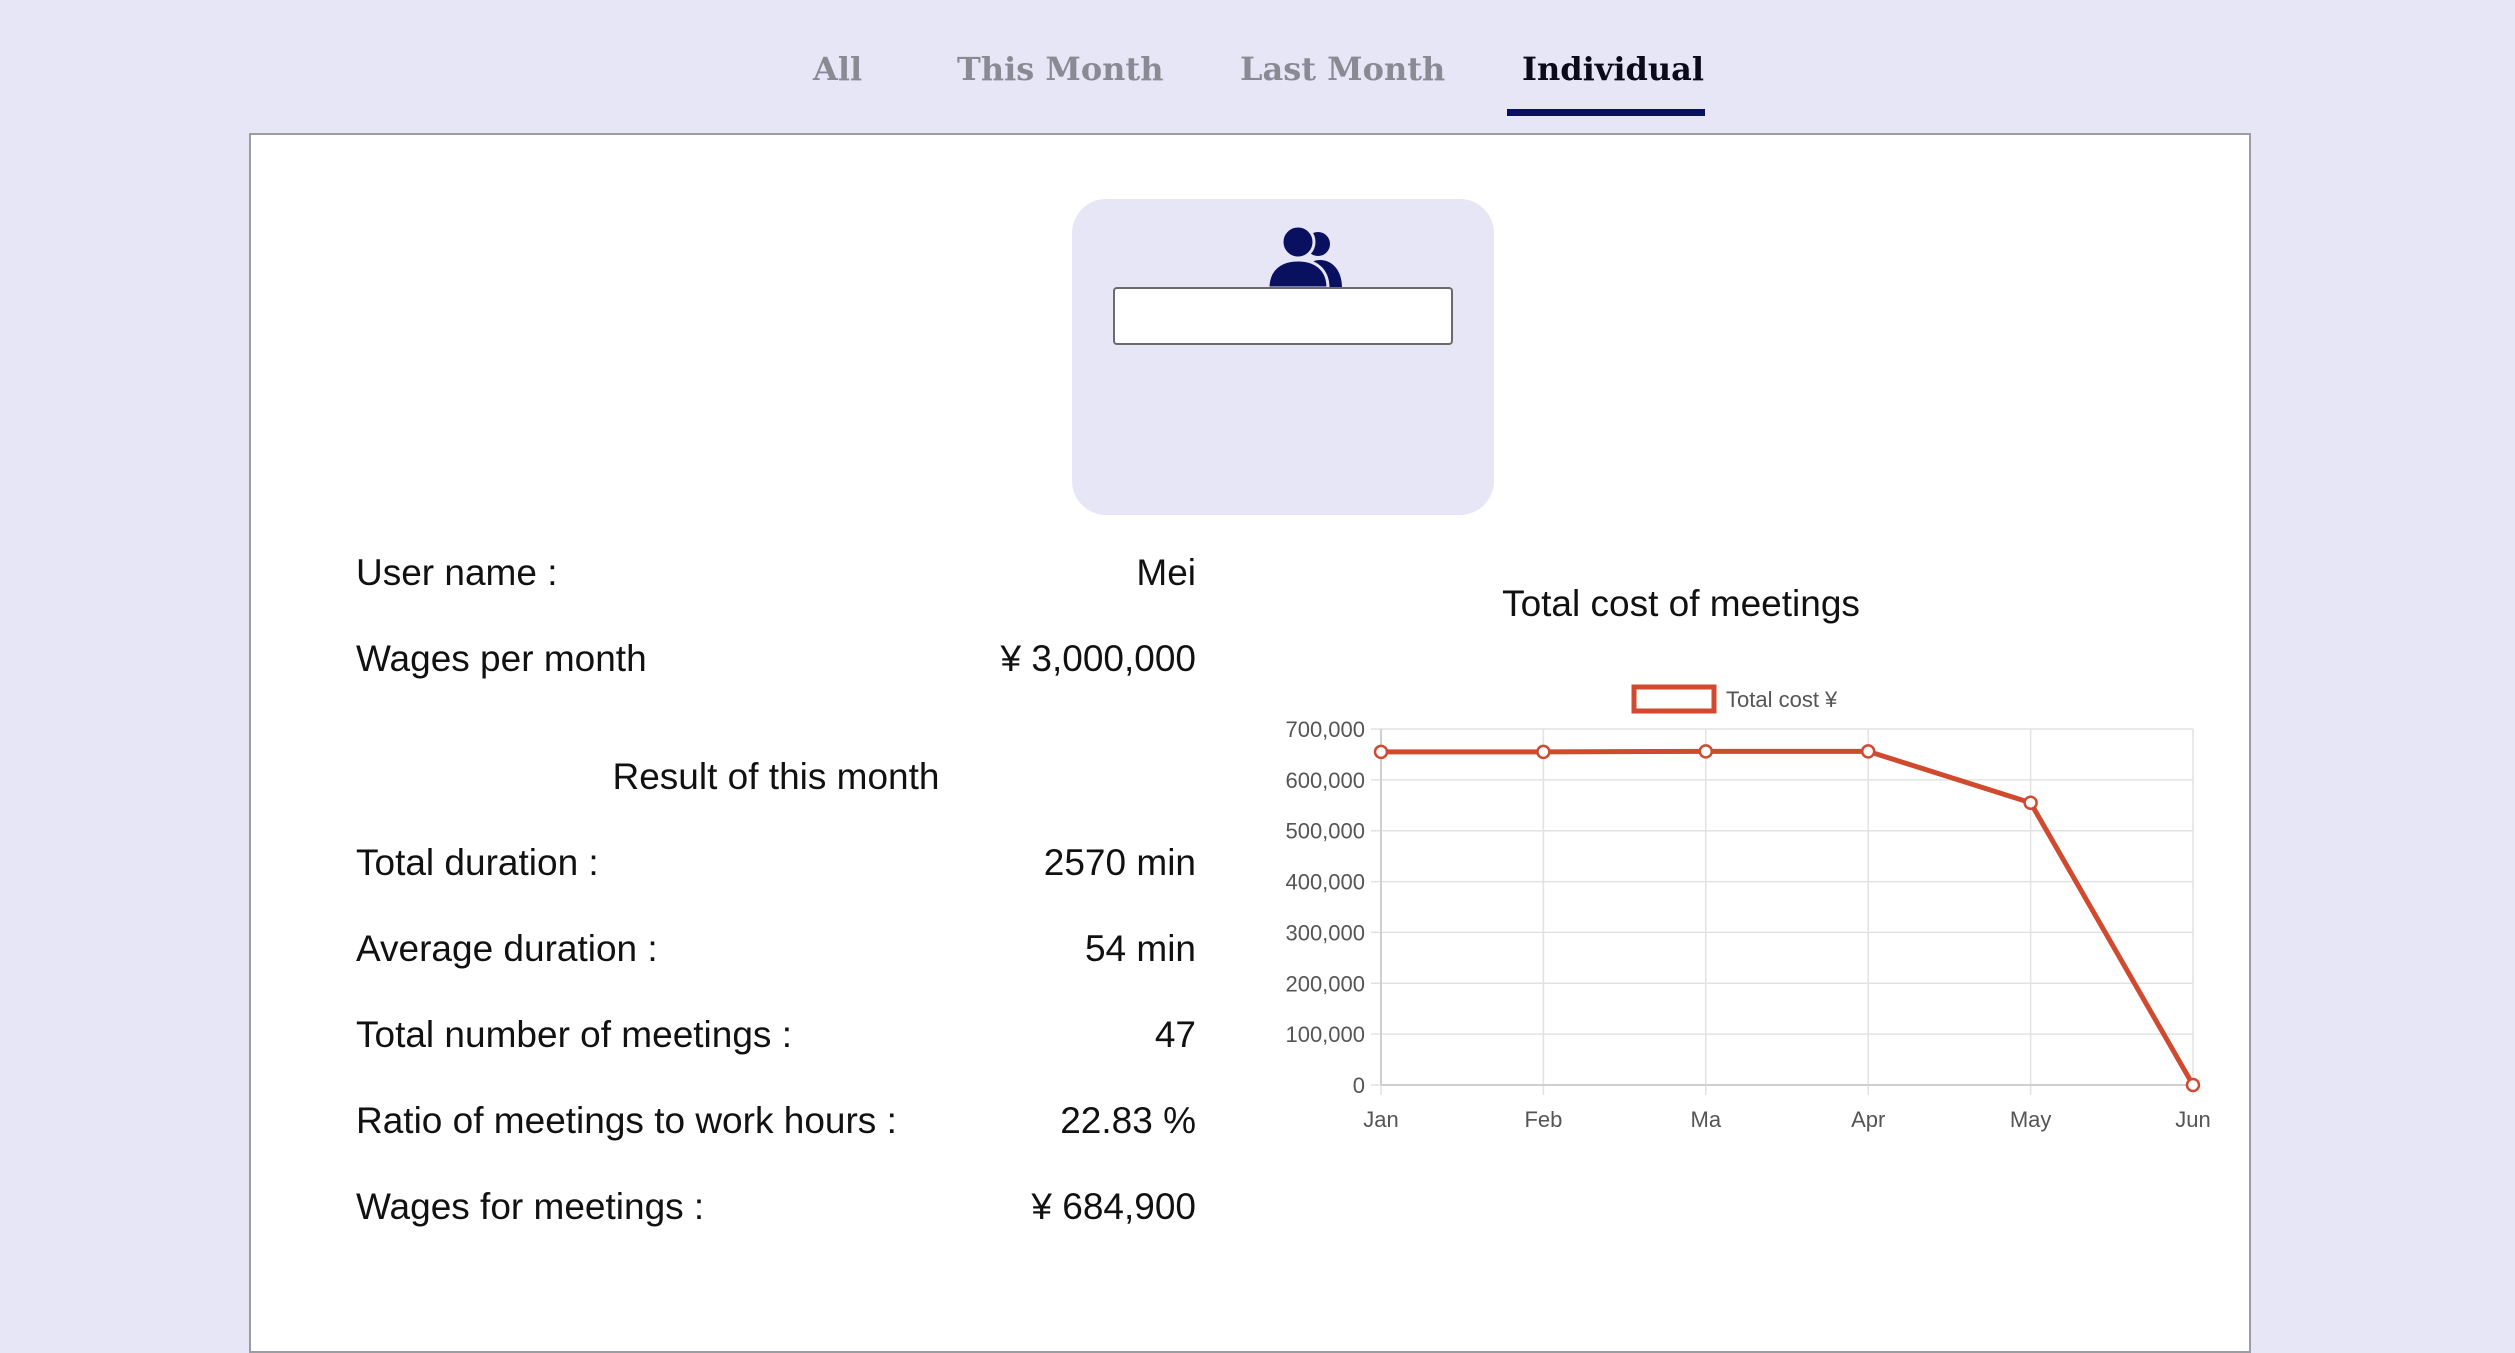  I want to click on y-tick-label: 200,000, so click(1325, 983).